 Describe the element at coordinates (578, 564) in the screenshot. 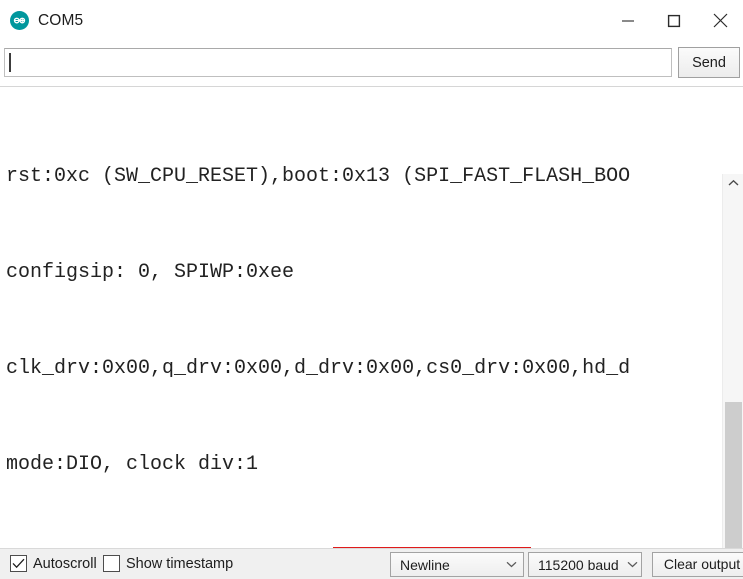

I see `baud-rate-value: 115200 baud` at that location.